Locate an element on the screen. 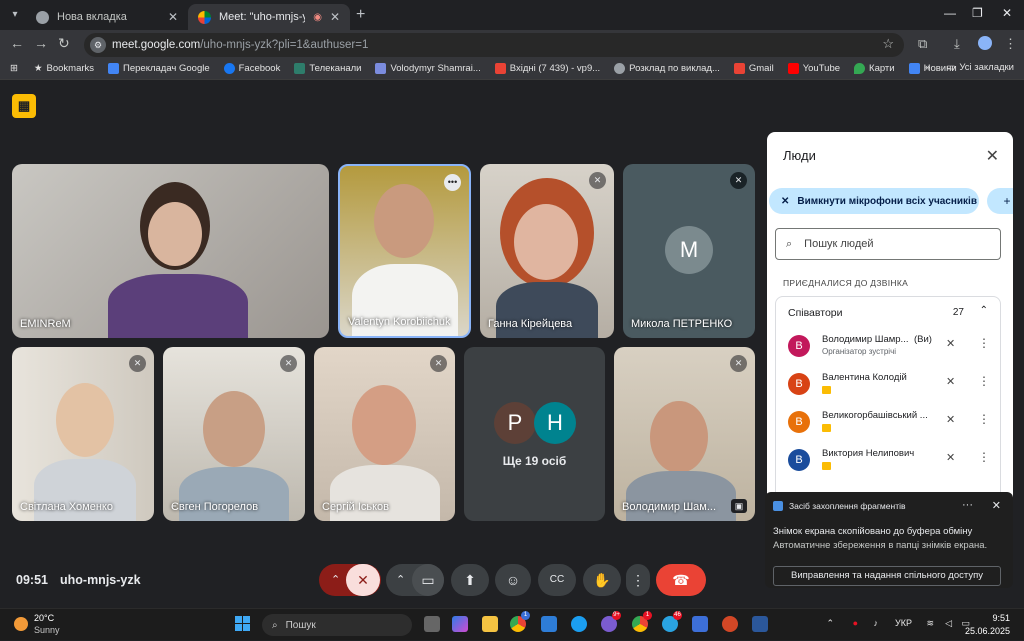 This screenshot has width=1024, height=641. bookmark-gmail: Gmail is located at coordinates (753, 68).